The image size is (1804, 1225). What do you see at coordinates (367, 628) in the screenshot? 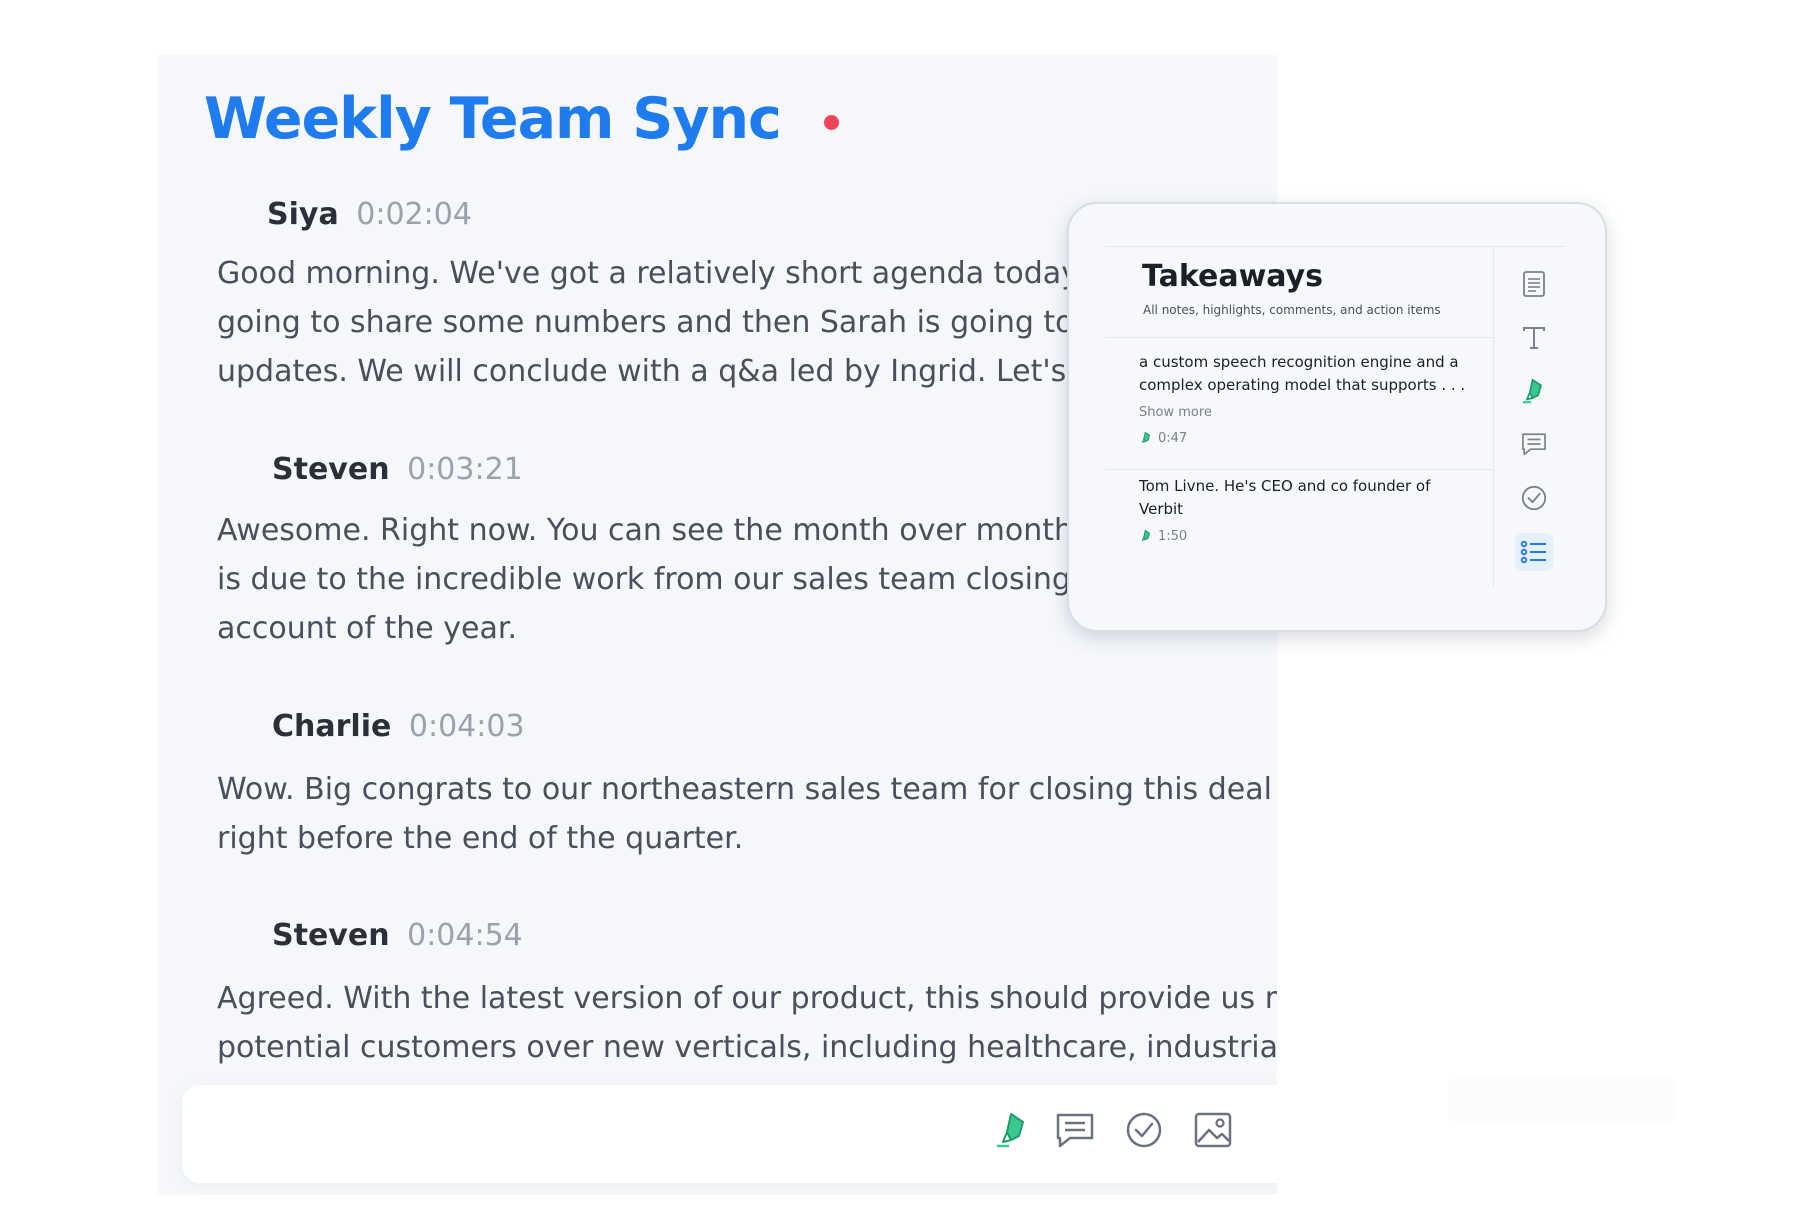
I see `utterance-line: account of the year.` at bounding box center [367, 628].